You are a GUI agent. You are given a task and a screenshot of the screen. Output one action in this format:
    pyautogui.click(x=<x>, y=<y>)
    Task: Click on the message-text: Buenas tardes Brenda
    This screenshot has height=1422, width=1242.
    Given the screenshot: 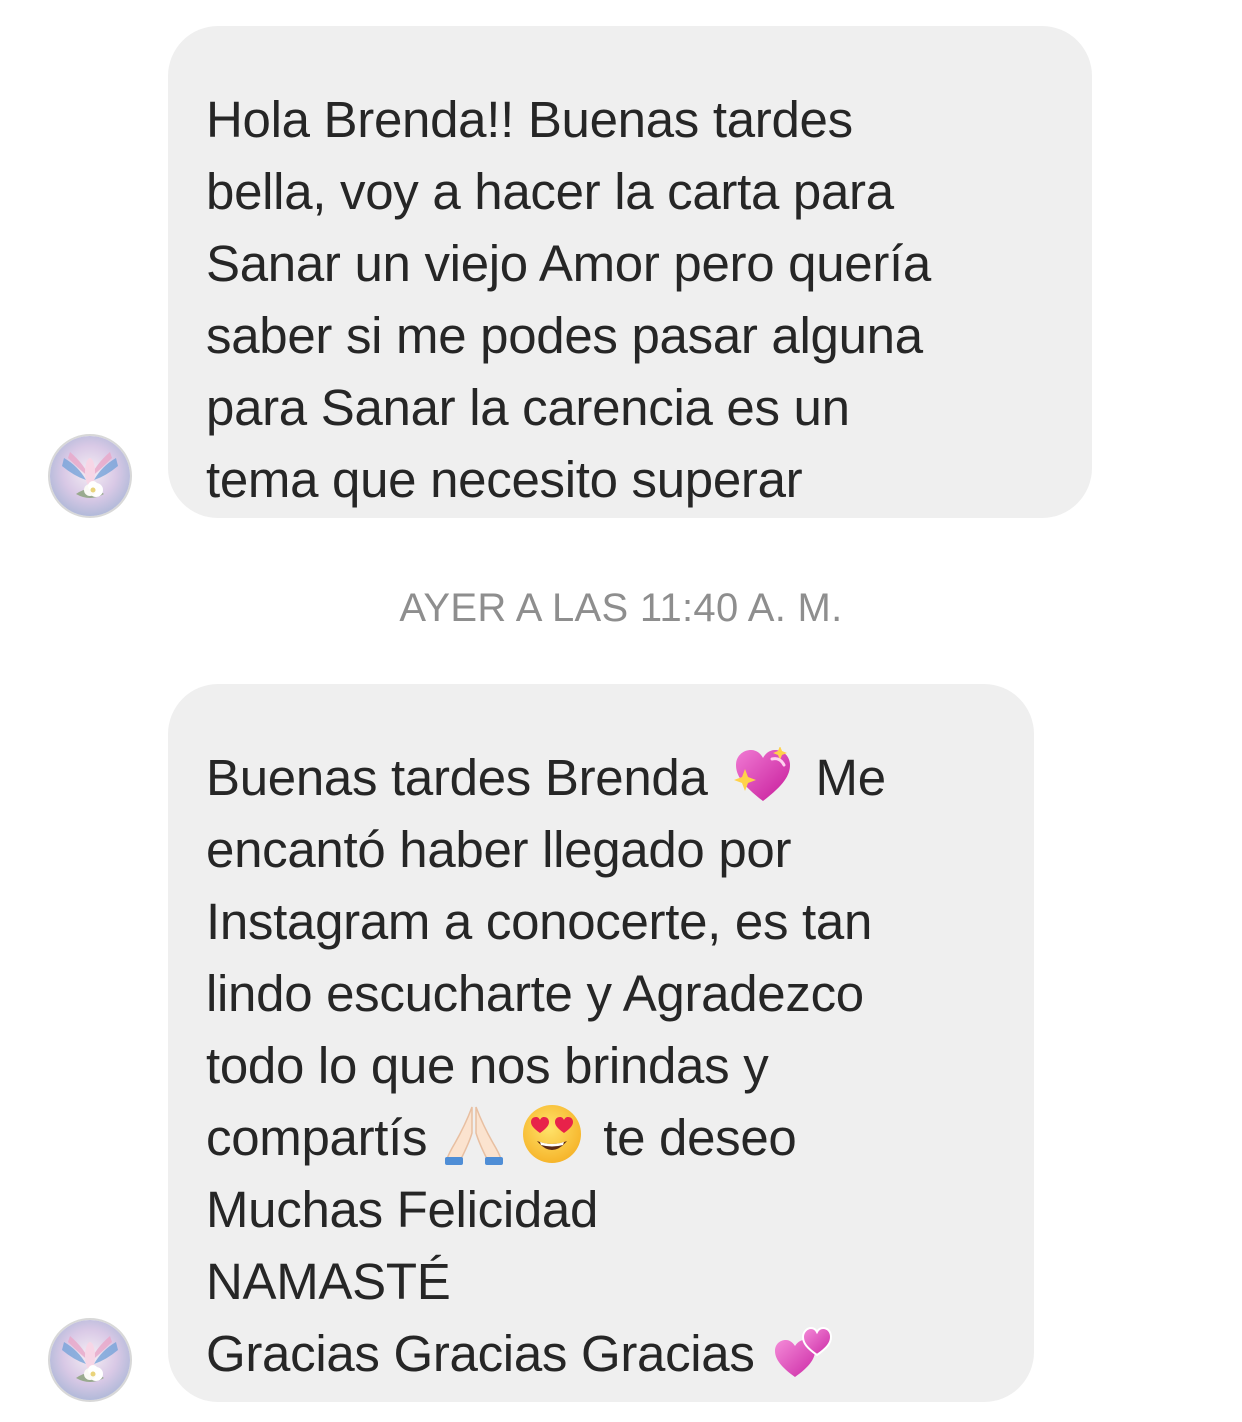 What is the action you would take?
    pyautogui.click(x=457, y=777)
    